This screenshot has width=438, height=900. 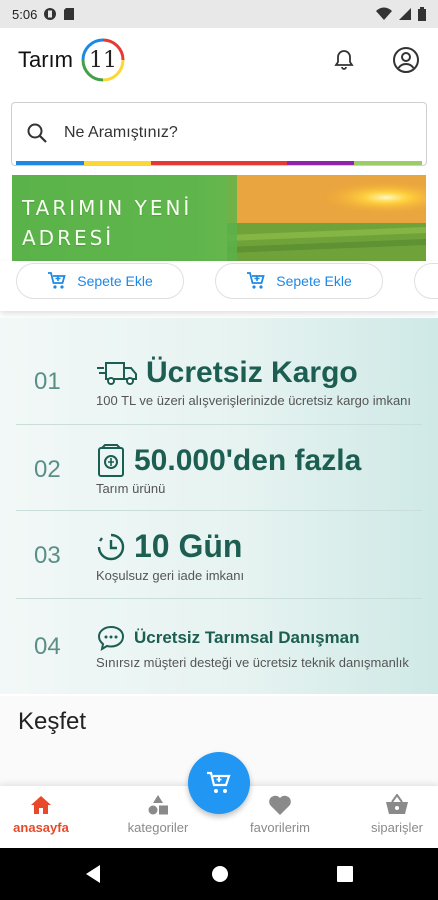 What do you see at coordinates (111, 460) in the screenshot?
I see `product-box-icon` at bounding box center [111, 460].